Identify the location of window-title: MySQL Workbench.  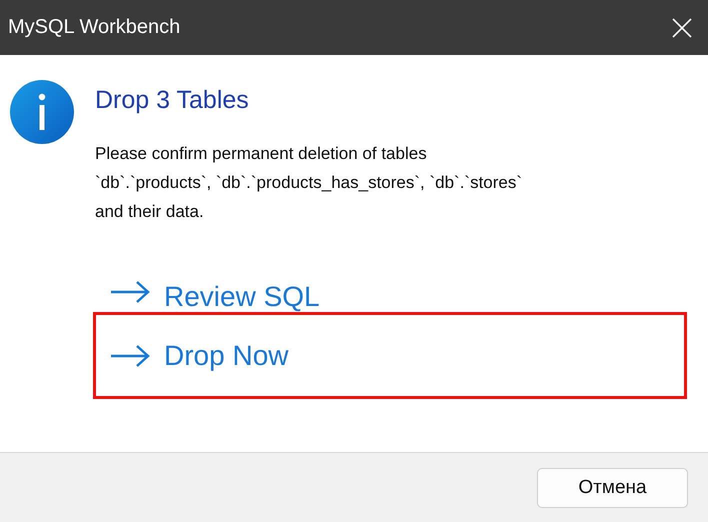
(94, 27).